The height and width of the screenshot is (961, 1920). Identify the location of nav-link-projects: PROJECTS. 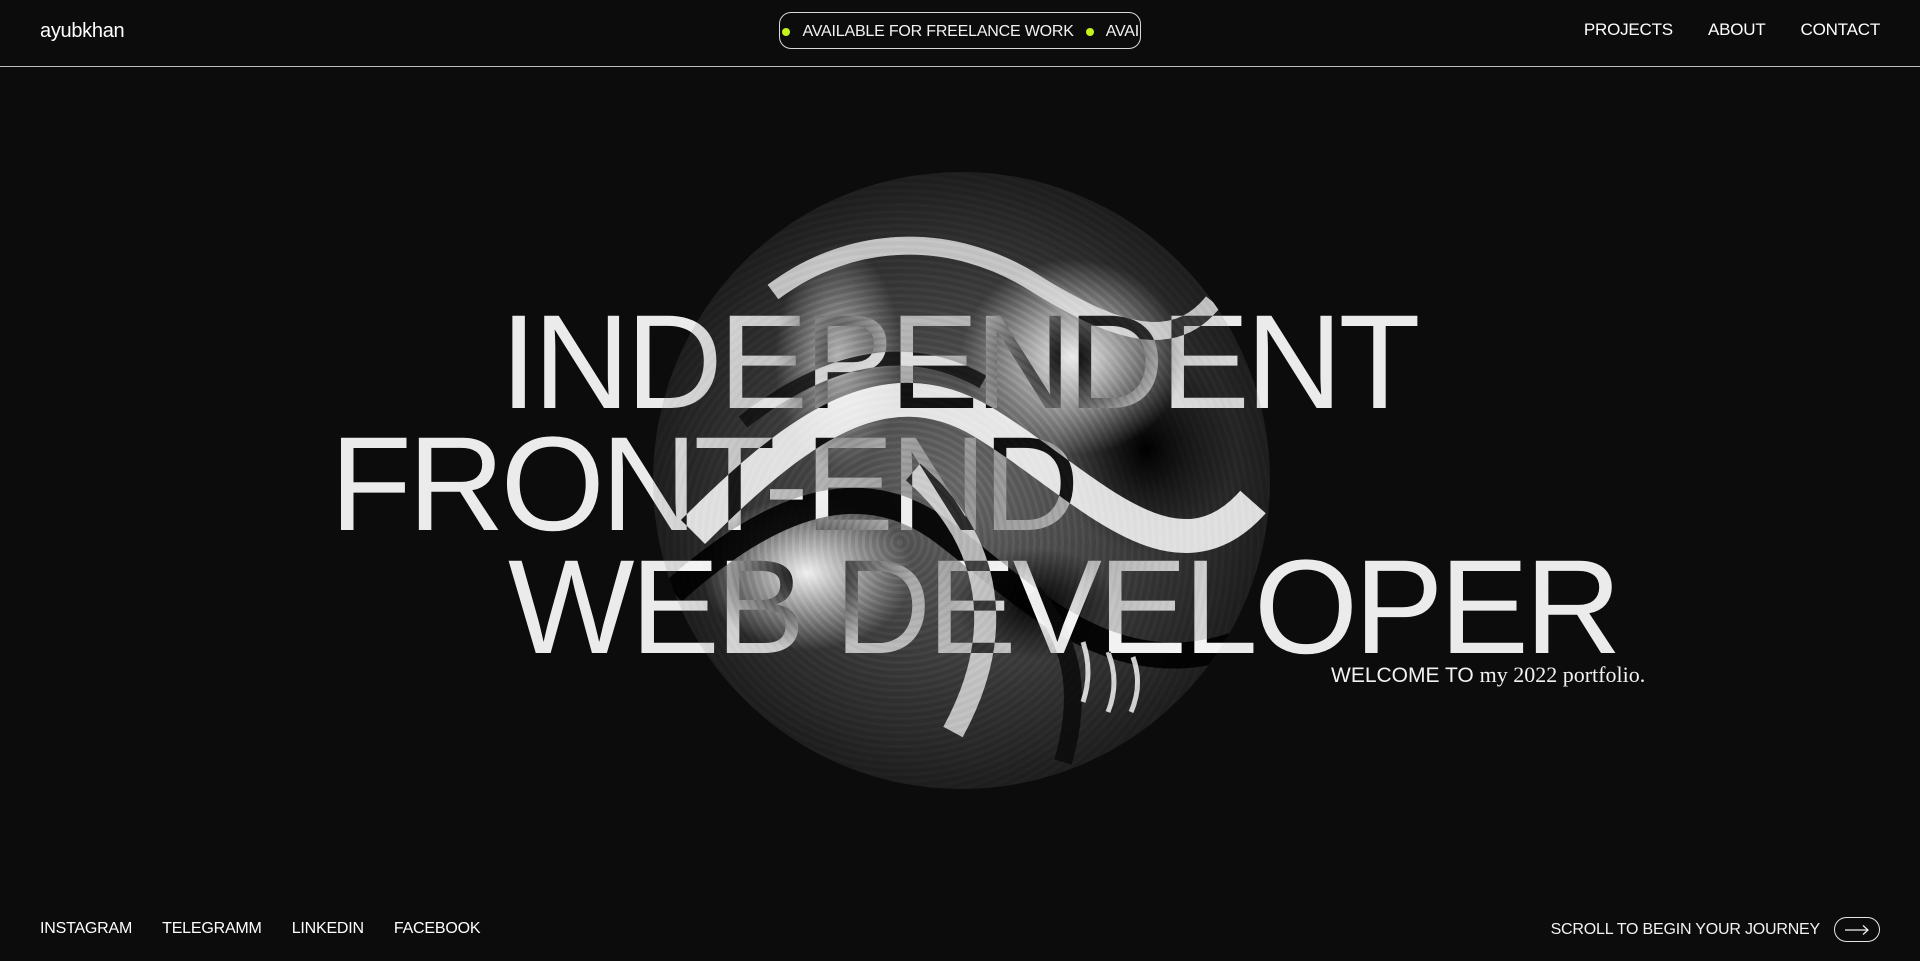
(1628, 30).